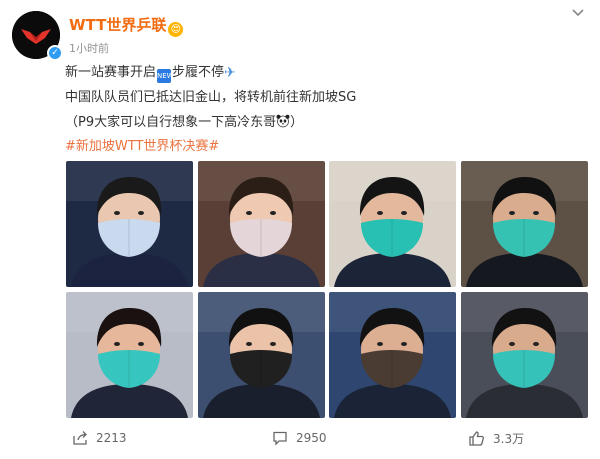  What do you see at coordinates (509, 439) in the screenshot?
I see `like-count: 3.3万` at bounding box center [509, 439].